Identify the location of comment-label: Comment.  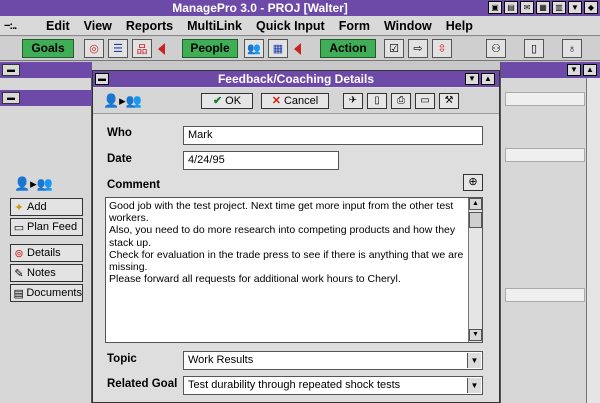
(134, 185).